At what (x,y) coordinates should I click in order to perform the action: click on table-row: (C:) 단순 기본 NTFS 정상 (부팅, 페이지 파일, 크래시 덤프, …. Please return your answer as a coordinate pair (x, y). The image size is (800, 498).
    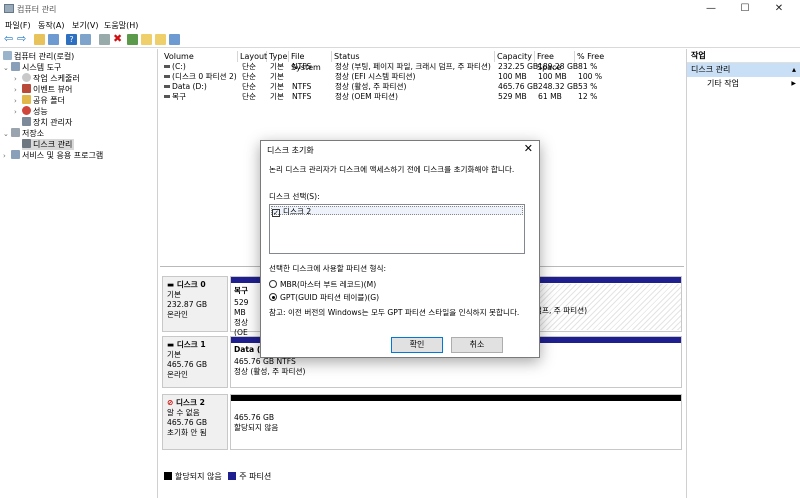
    Looking at the image, I should click on (422, 67).